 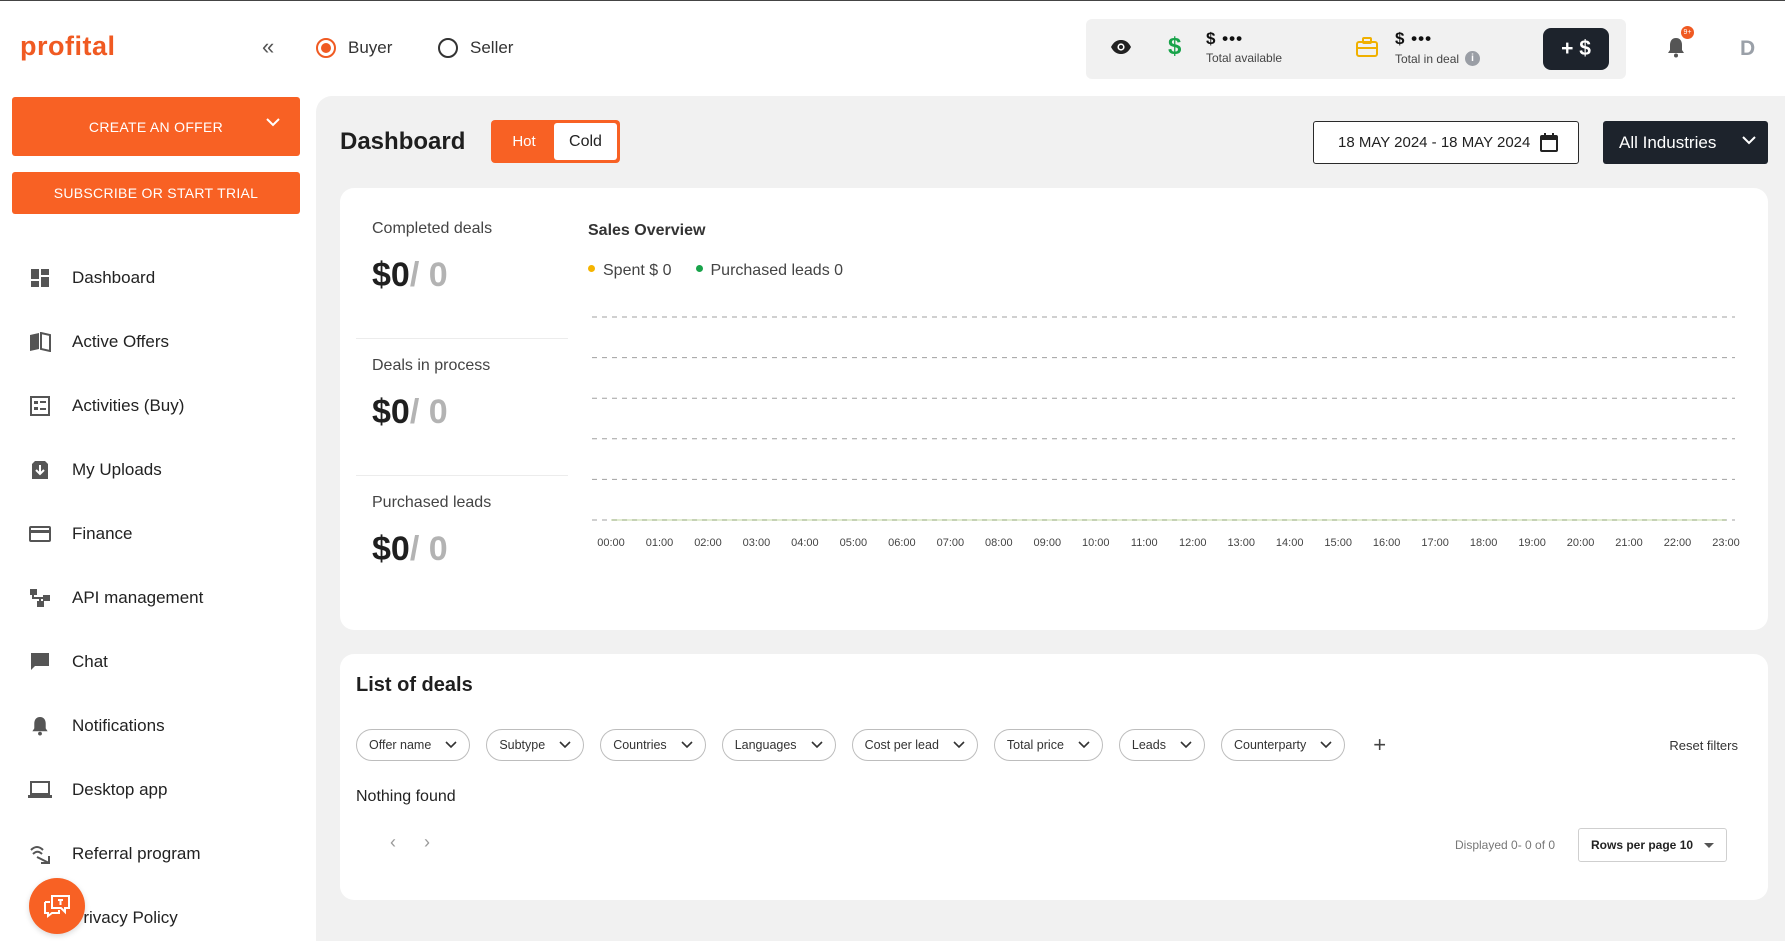 What do you see at coordinates (156, 193) in the screenshot?
I see `subscribe-button: SUBSCRIBE OR START TRIAL` at bounding box center [156, 193].